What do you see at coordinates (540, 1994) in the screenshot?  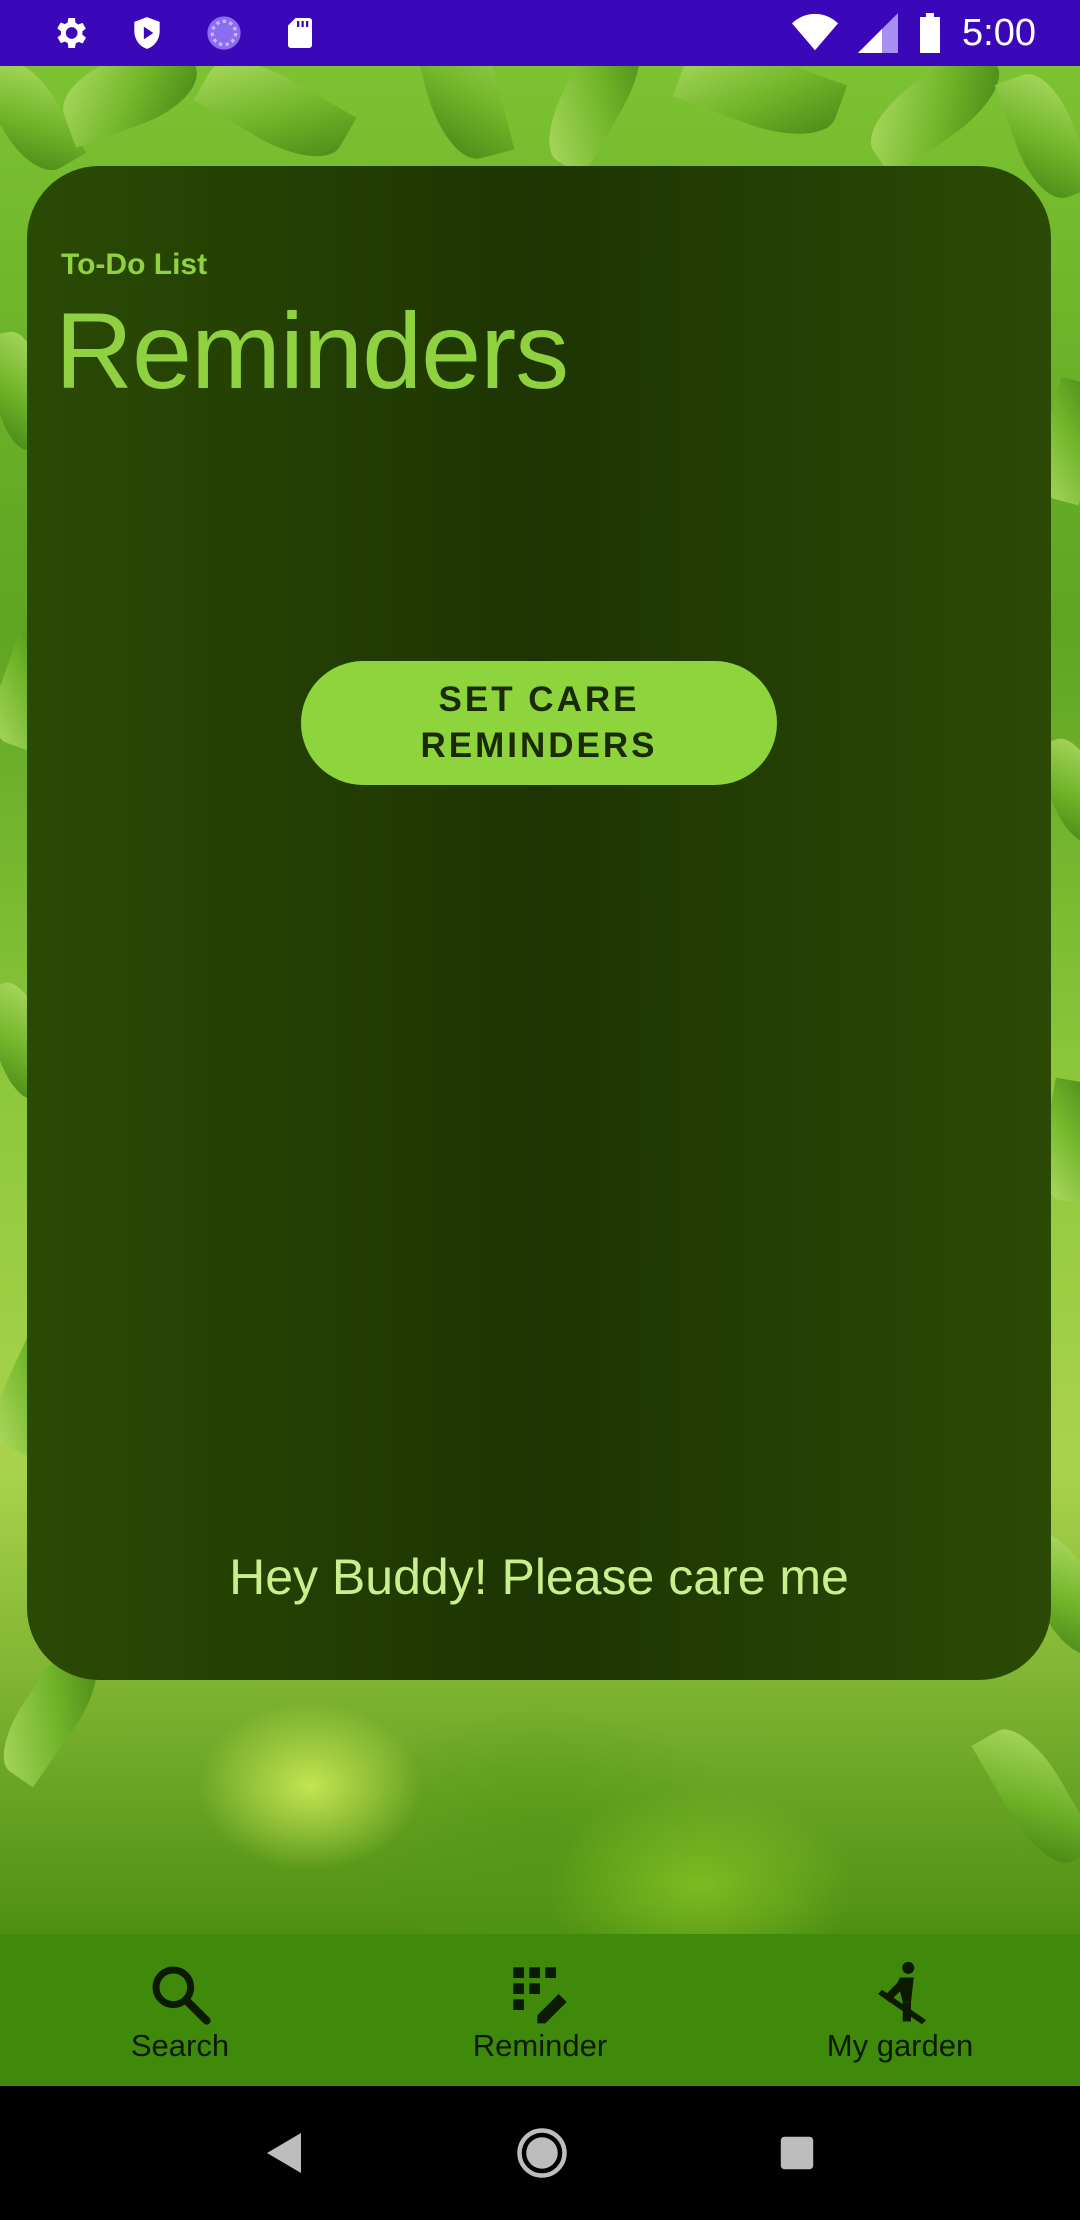 I see `reminder-grid-icon` at bounding box center [540, 1994].